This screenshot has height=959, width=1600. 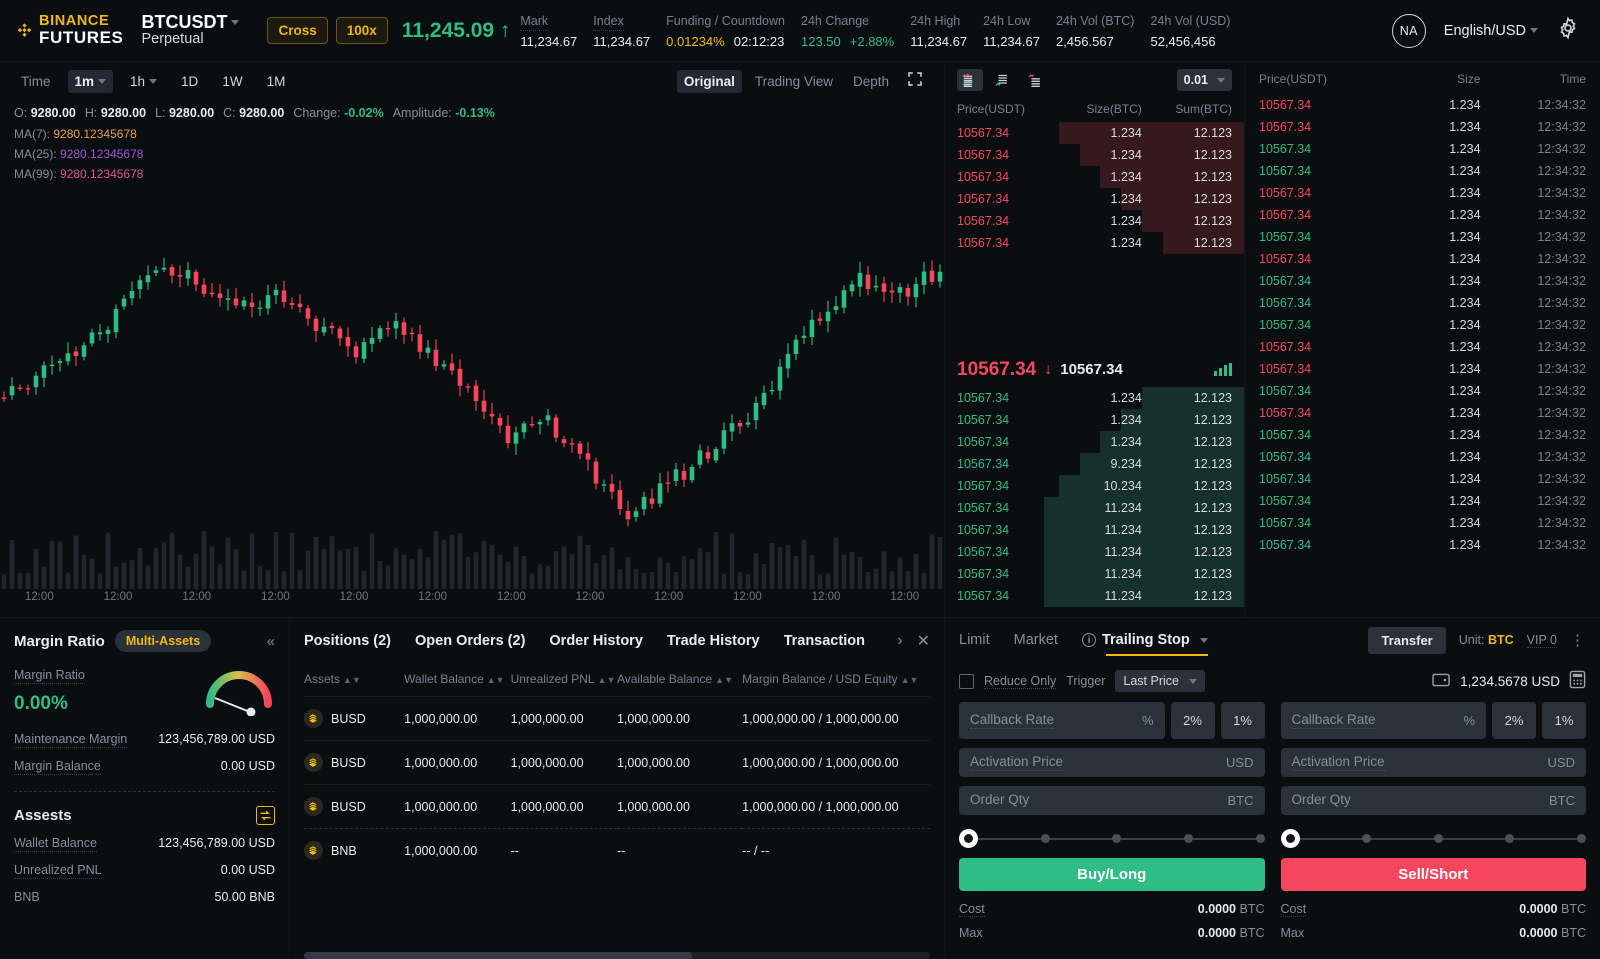 What do you see at coordinates (966, 681) in the screenshot?
I see `reduce-only-checkbox` at bounding box center [966, 681].